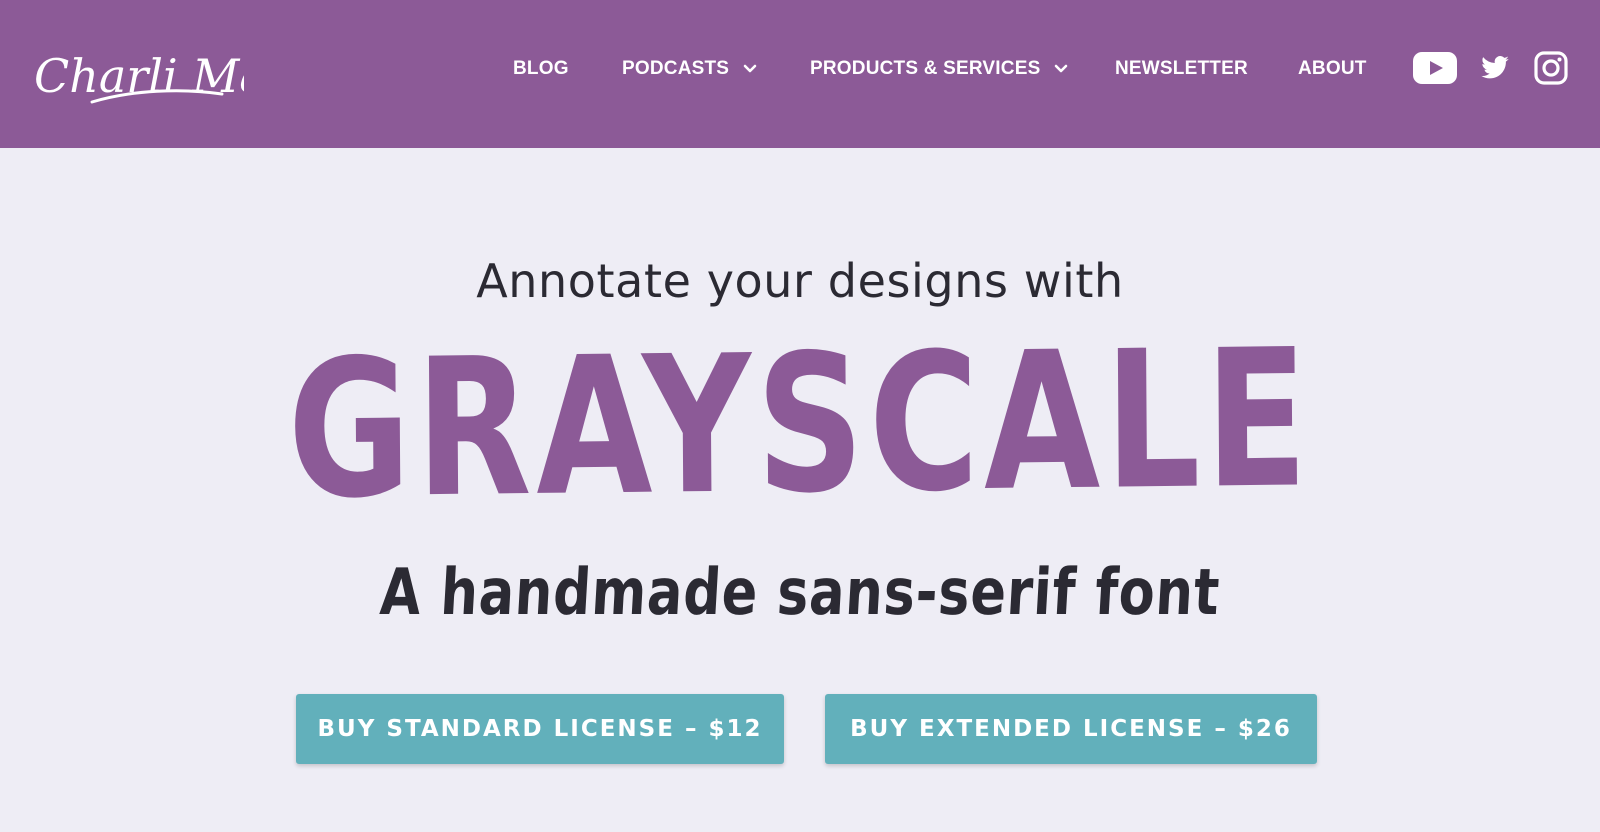 This screenshot has width=1600, height=832. Describe the element at coordinates (925, 68) in the screenshot. I see `nav-products-label: PRODUCTS & SERVICES` at that location.